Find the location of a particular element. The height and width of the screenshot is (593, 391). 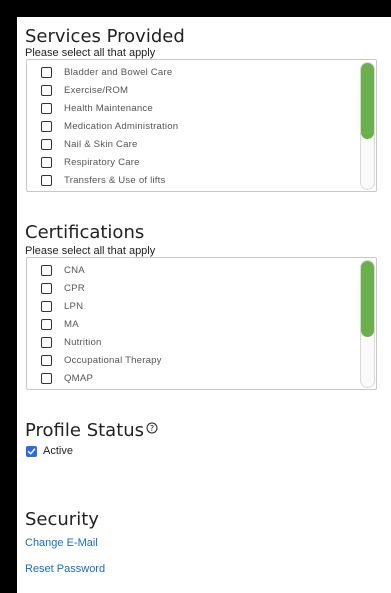

certification-option: Nutrition is located at coordinates (64, 342).